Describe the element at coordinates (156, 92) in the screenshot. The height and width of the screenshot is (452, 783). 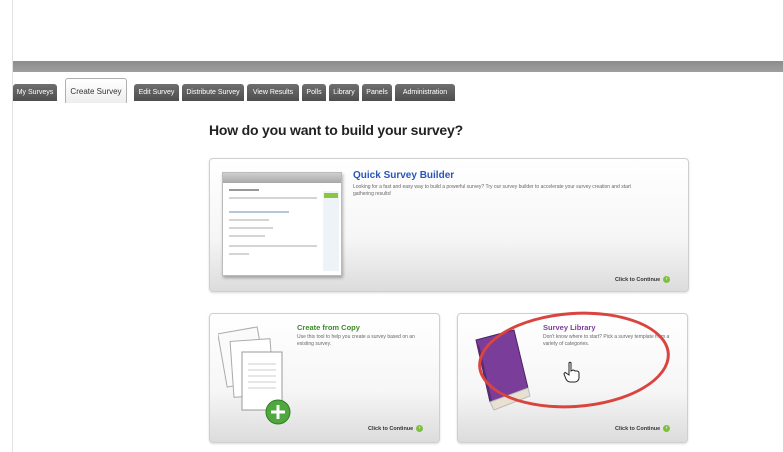
I see `tab-edit-survey: Edit Survey` at that location.